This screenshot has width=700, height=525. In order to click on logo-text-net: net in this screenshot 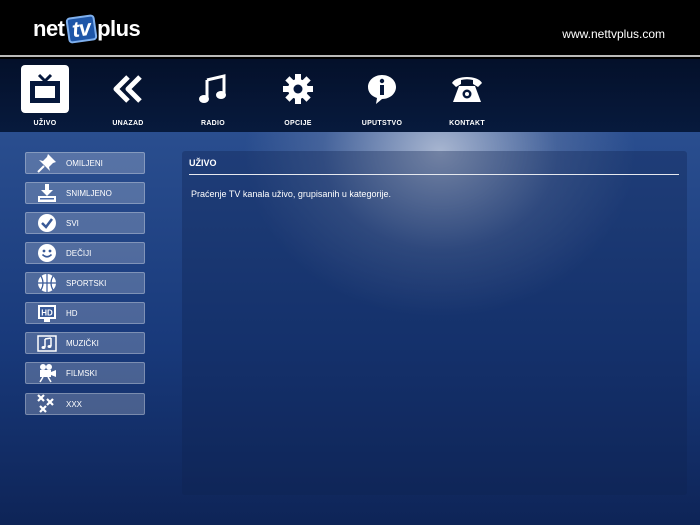, I will do `click(49, 28)`.